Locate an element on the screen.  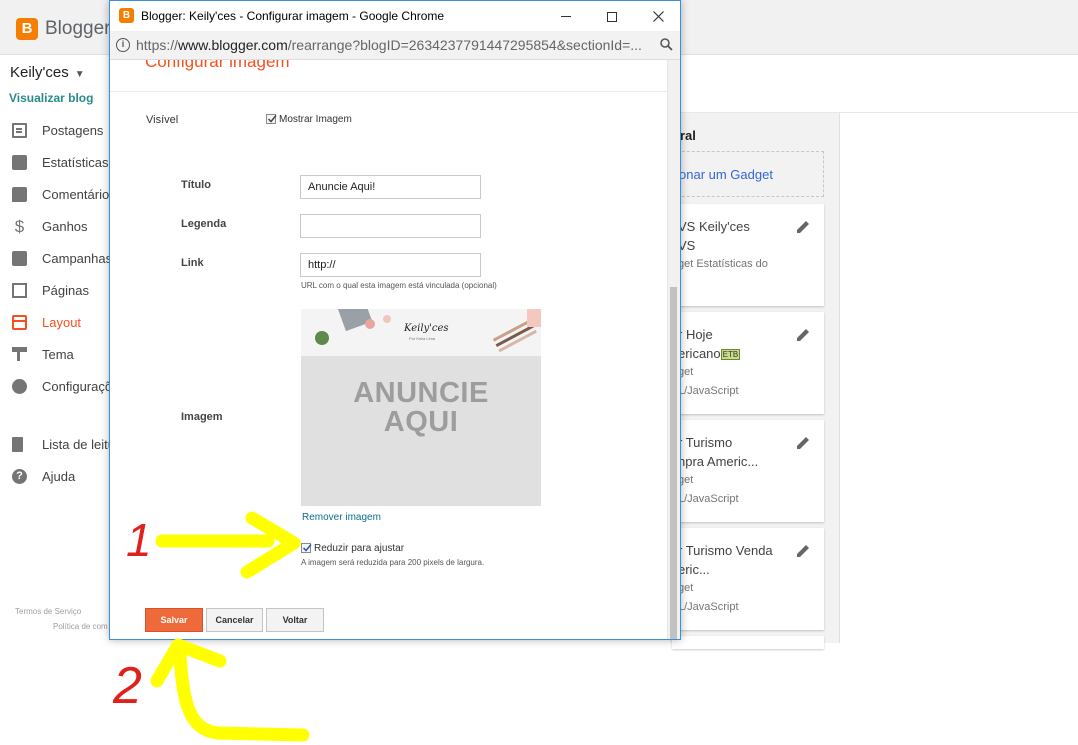
earnings-icon: $ is located at coordinates (19, 226).